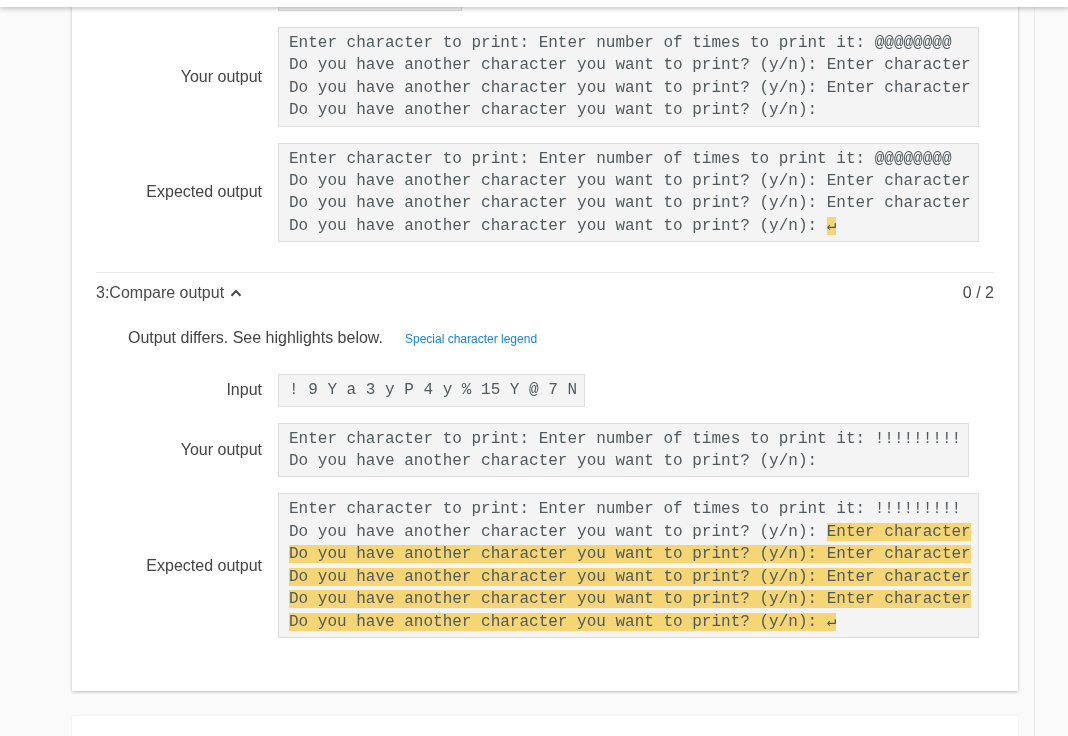 This screenshot has height=736, width=1068. What do you see at coordinates (471, 339) in the screenshot?
I see `legend-link: Special character legend` at bounding box center [471, 339].